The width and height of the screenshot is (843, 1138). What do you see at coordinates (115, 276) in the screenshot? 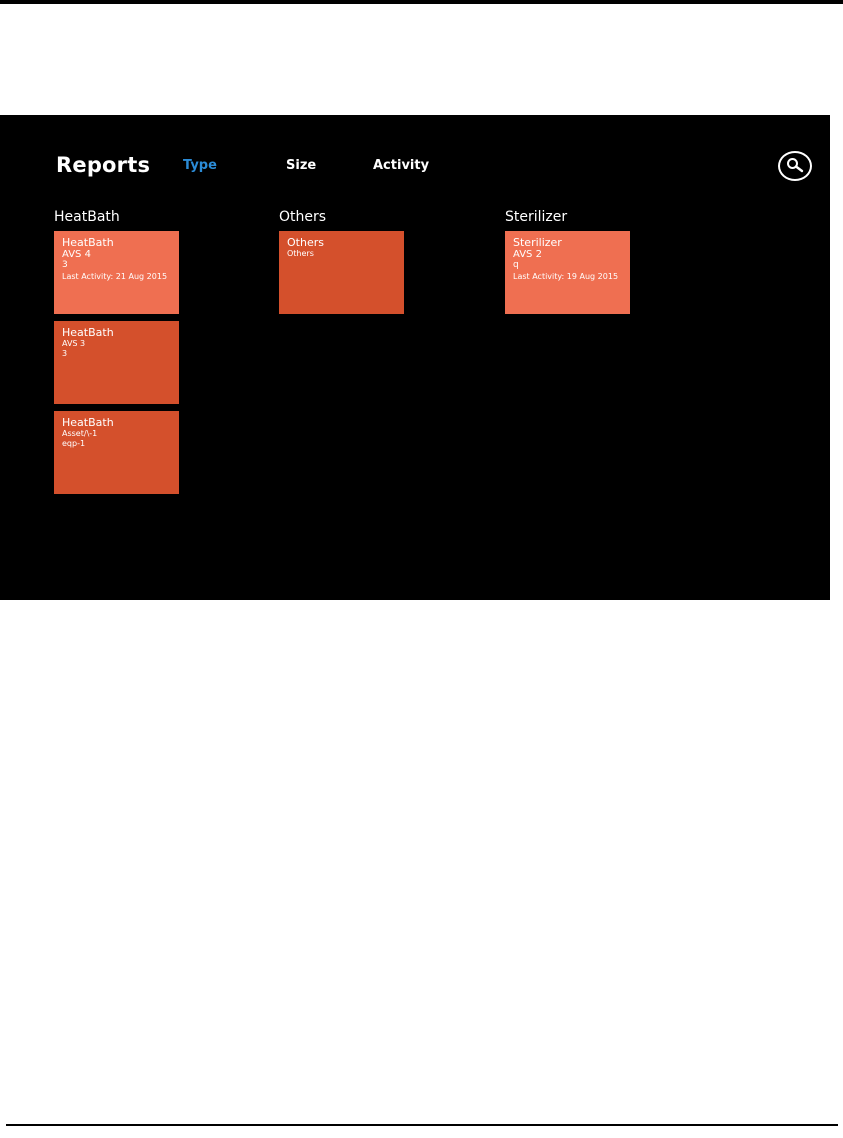
I see `tile-last-activity: Last Activity: 21 Aug 2015` at bounding box center [115, 276].